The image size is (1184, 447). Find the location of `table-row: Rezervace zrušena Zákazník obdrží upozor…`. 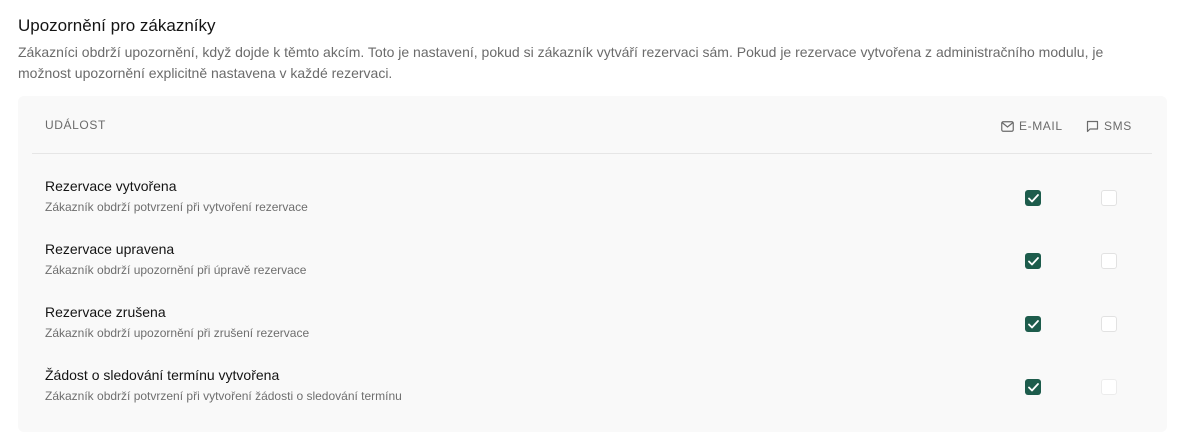

table-row: Rezervace zrušena Zákazník obdrží upozor… is located at coordinates (595, 329).